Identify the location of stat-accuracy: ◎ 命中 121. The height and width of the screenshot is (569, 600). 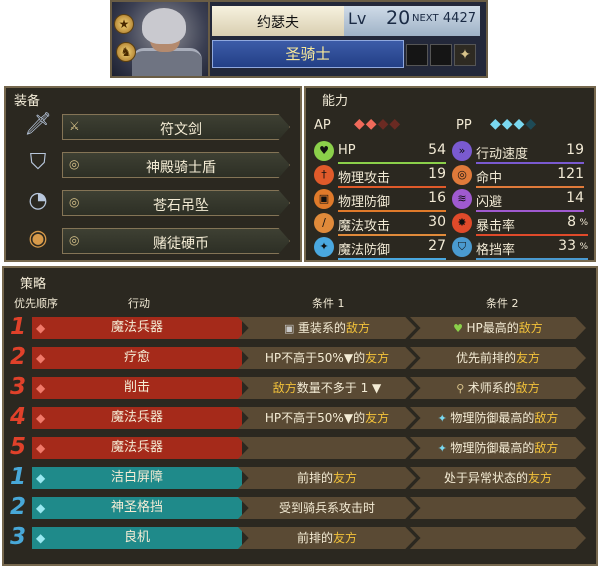
(518, 176).